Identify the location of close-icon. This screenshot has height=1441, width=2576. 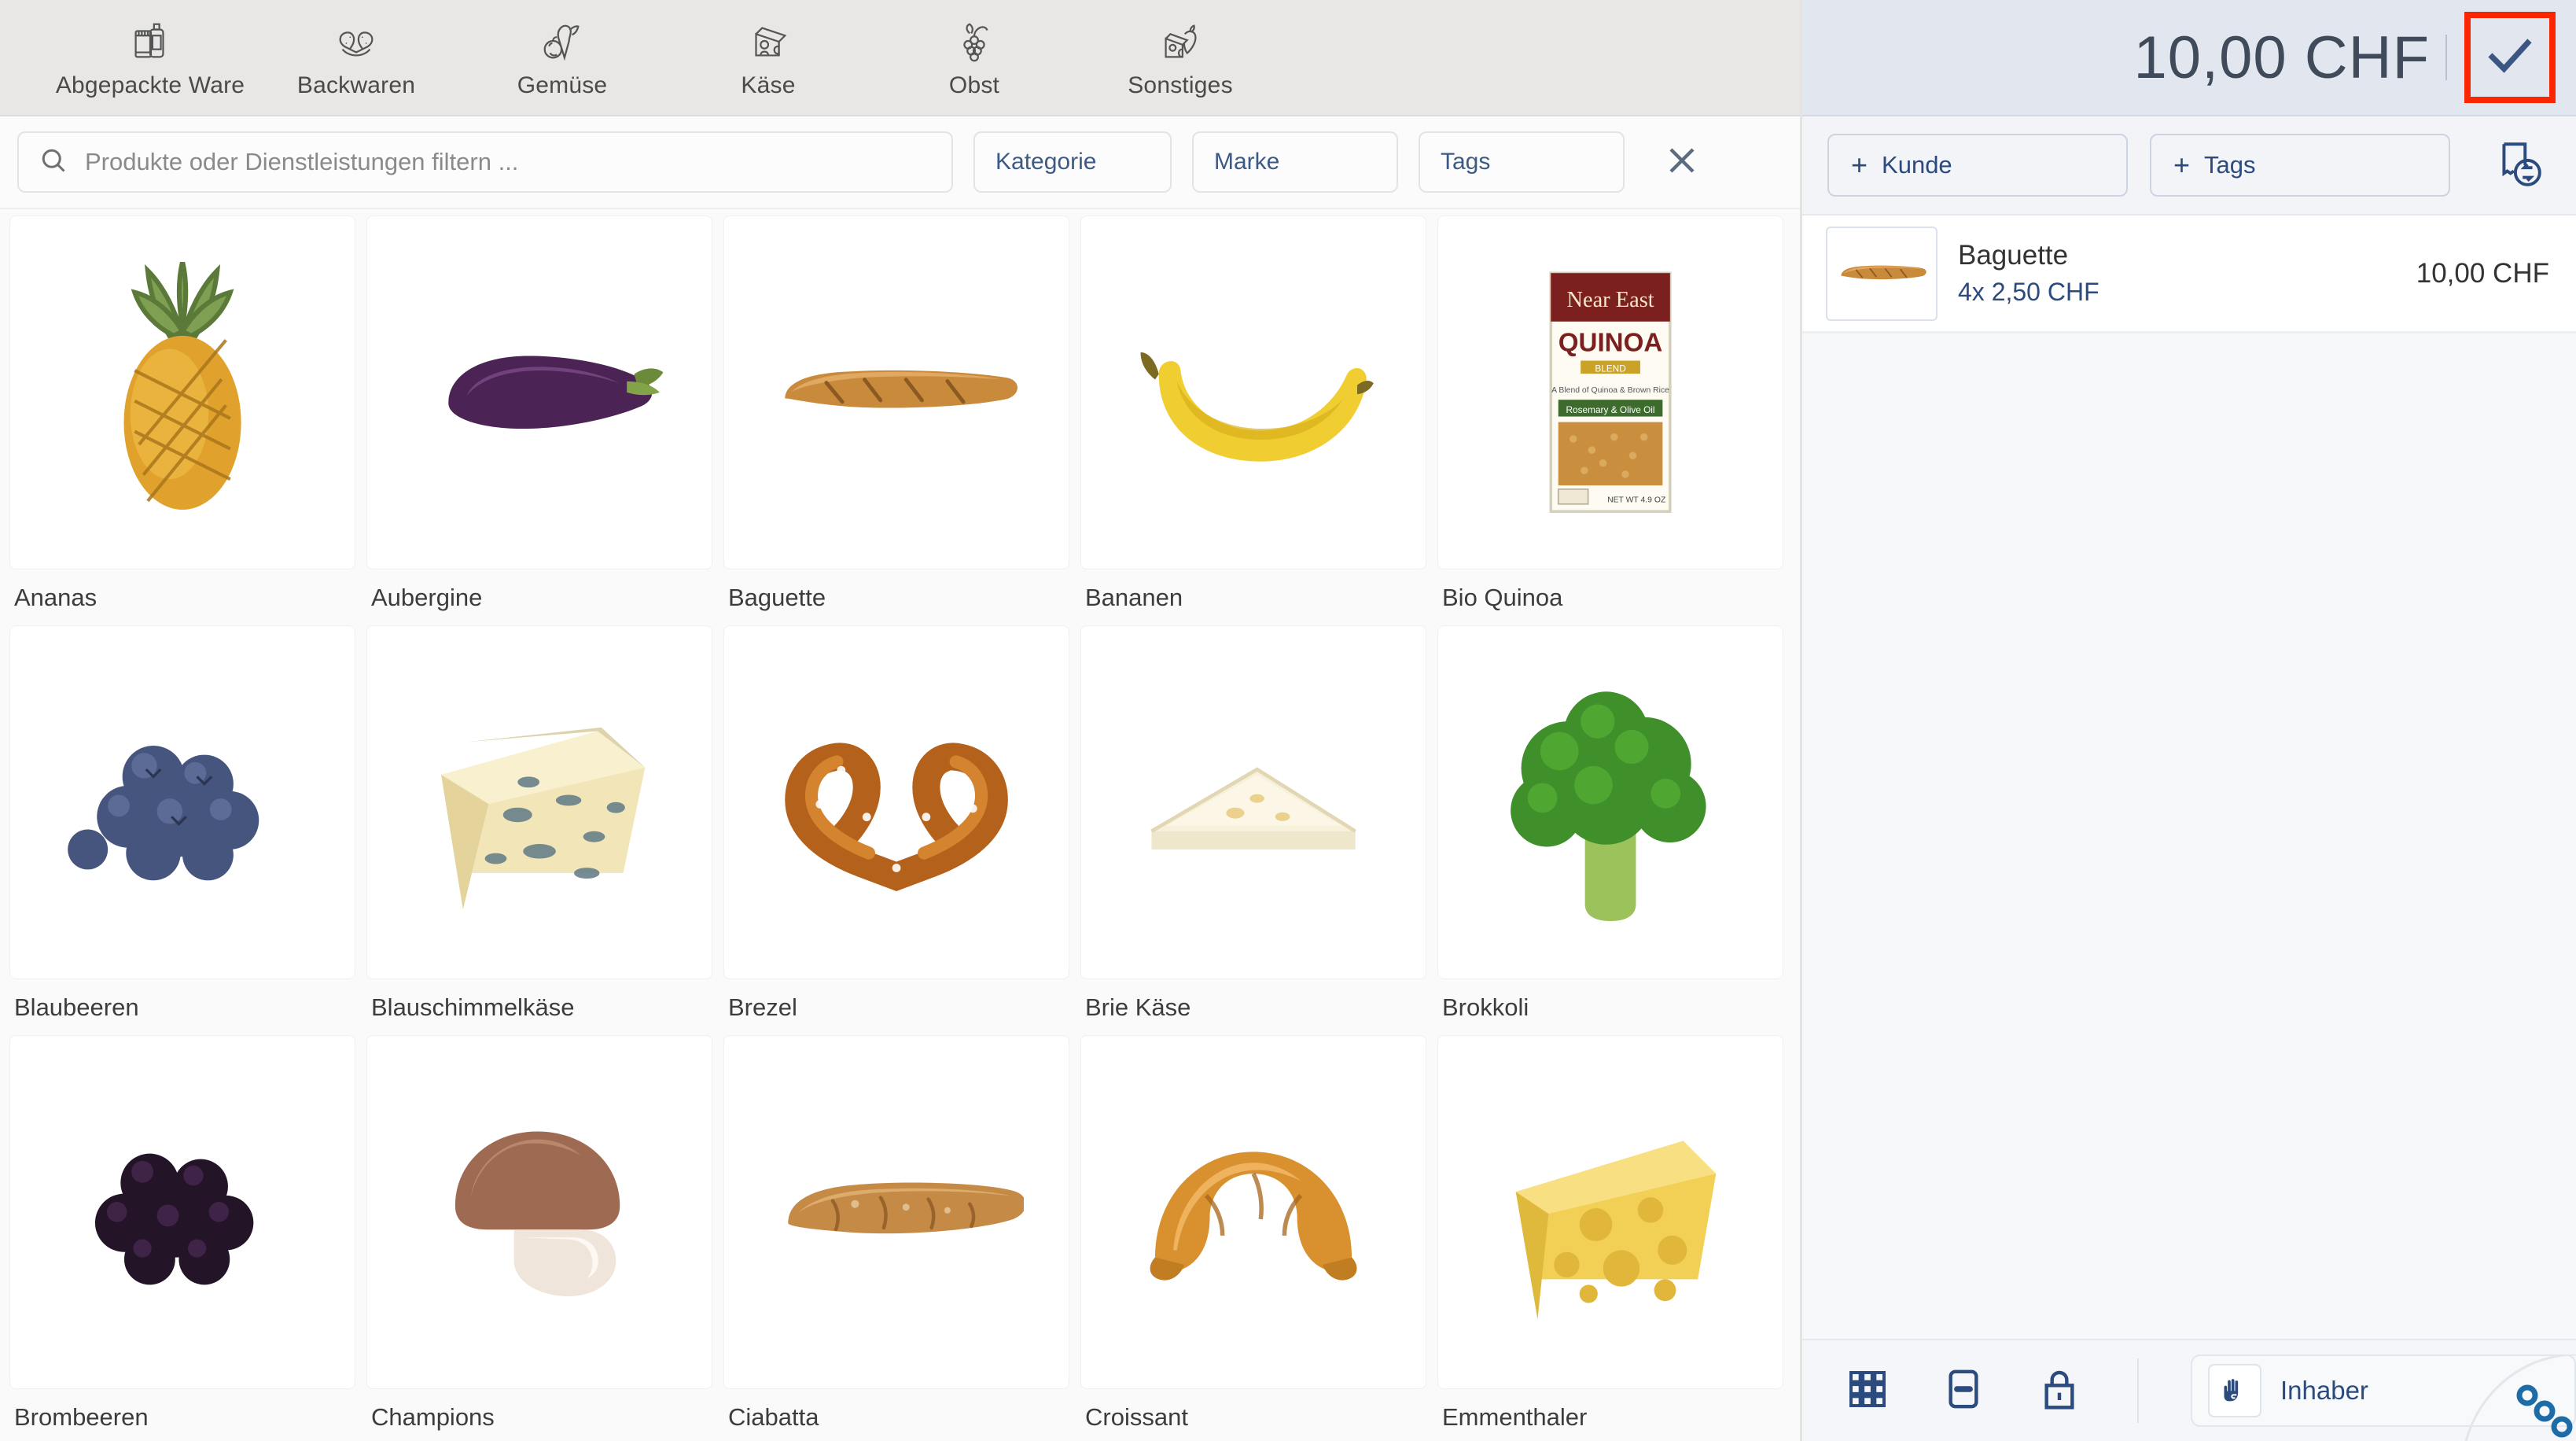
(1682, 162).